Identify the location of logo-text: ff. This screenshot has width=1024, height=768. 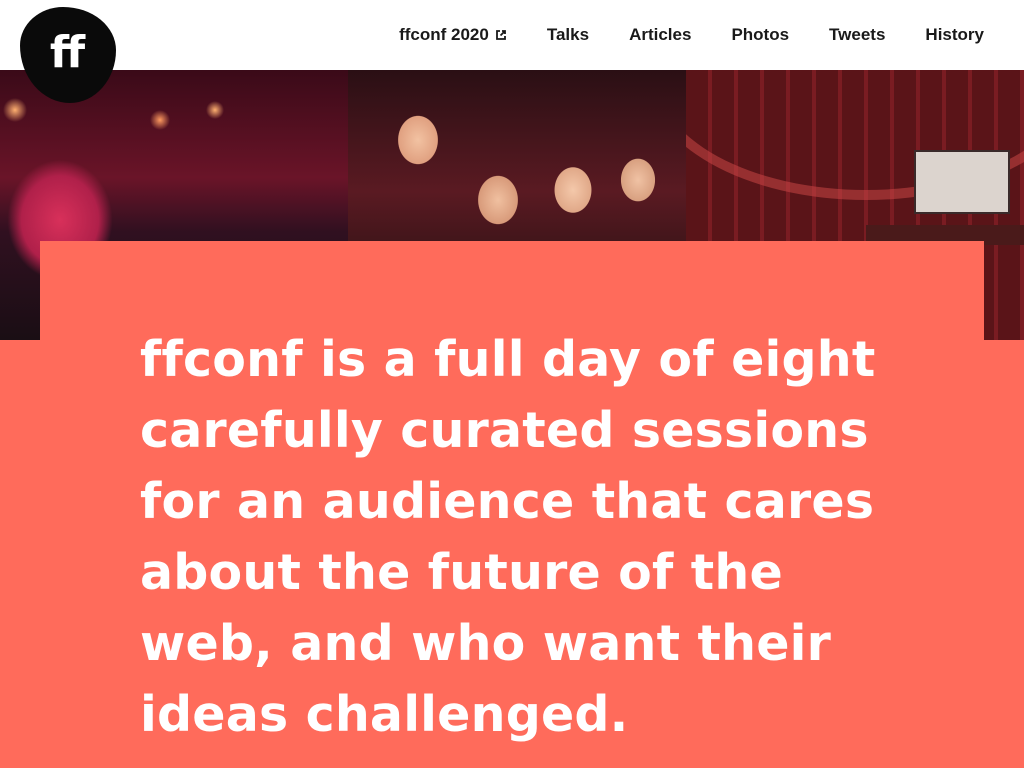
(67, 52).